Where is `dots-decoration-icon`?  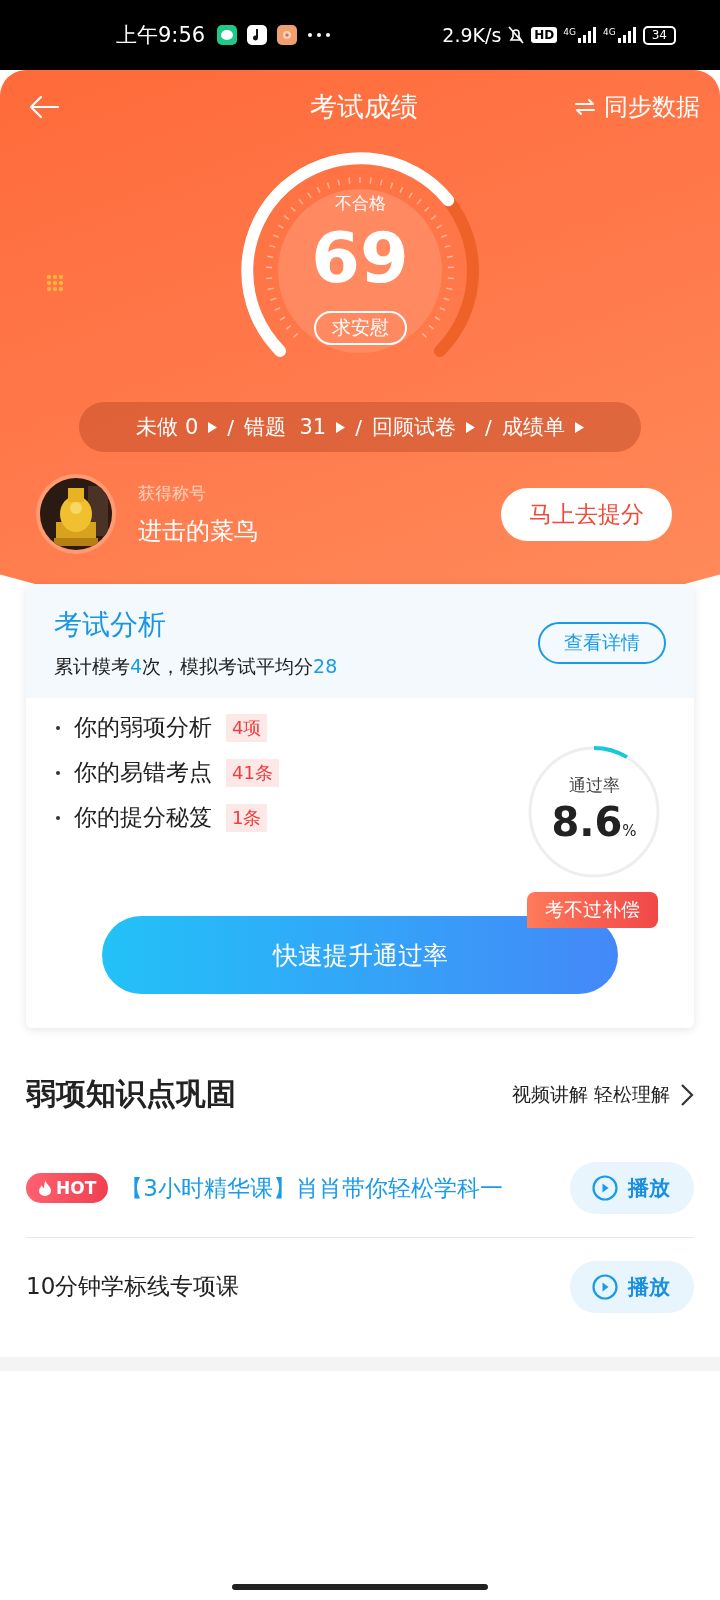 dots-decoration-icon is located at coordinates (55, 283).